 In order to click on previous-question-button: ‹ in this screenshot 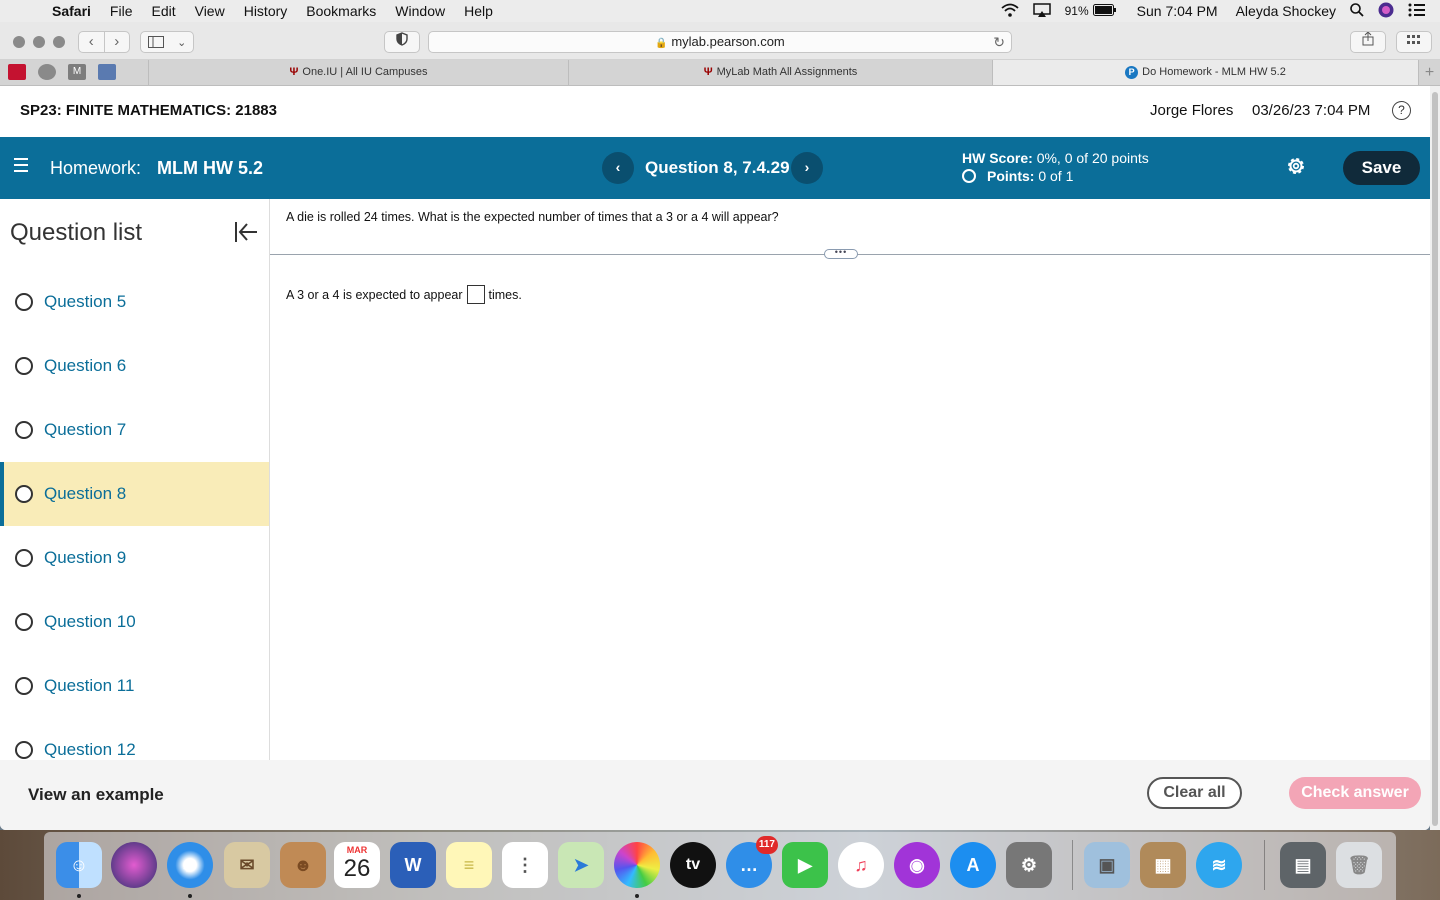, I will do `click(618, 168)`.